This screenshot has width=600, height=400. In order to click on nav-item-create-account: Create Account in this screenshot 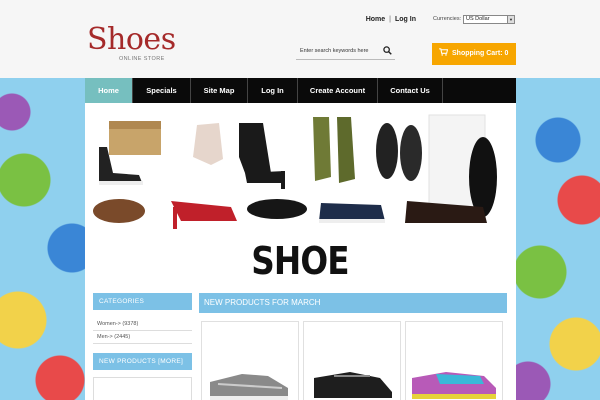, I will do `click(338, 90)`.